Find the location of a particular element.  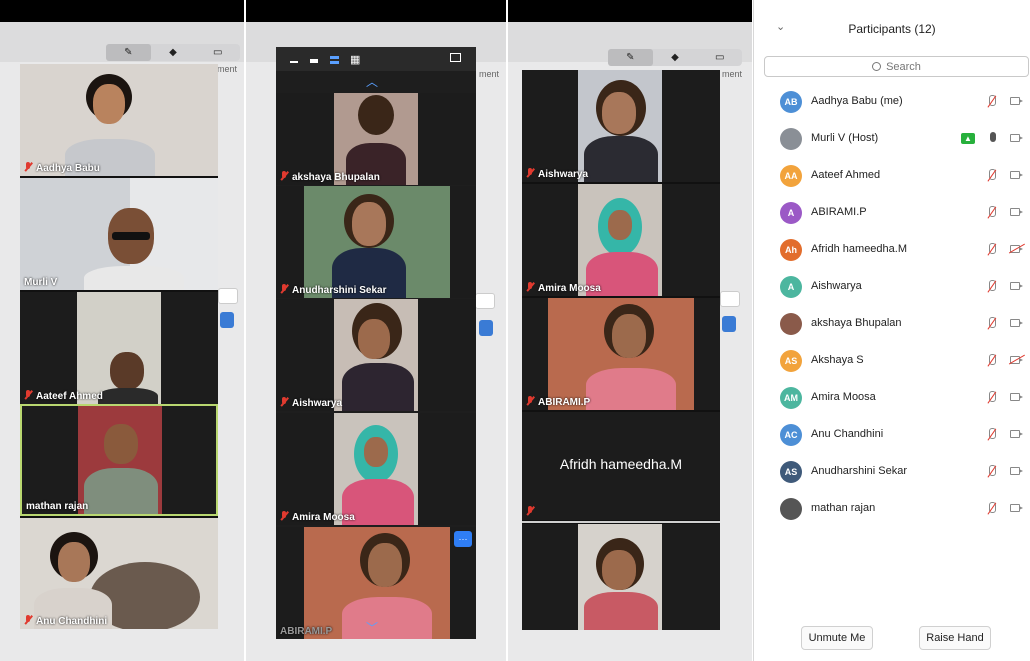

participant-name: Anu Chandhini is located at coordinates (65, 621).